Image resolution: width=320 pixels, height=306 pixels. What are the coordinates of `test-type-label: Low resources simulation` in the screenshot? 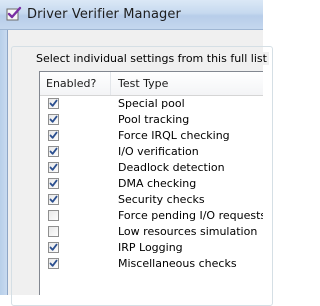 It's located at (188, 231).